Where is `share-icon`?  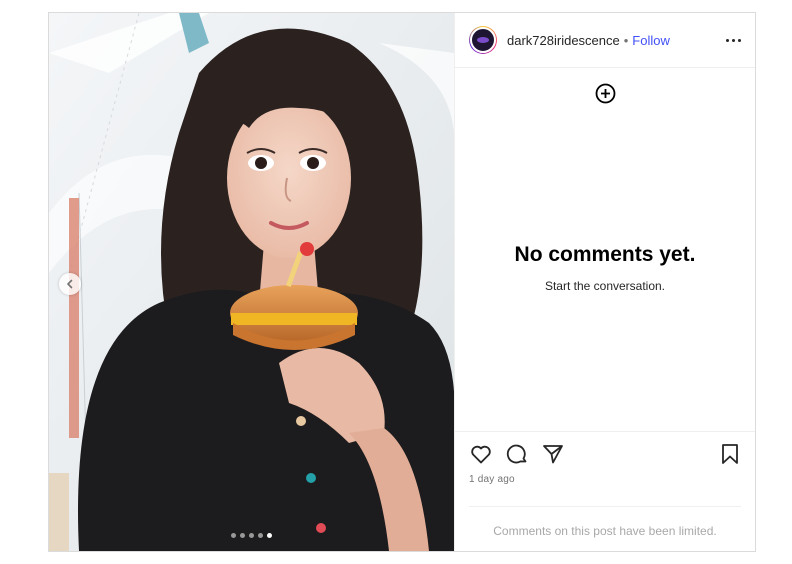 share-icon is located at coordinates (553, 454).